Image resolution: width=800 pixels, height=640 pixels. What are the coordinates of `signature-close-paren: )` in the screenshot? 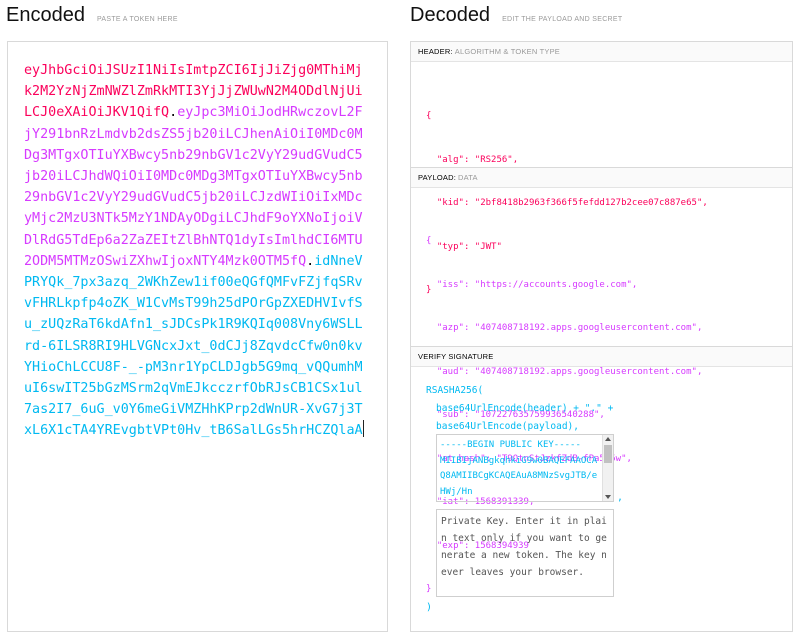 It's located at (429, 607).